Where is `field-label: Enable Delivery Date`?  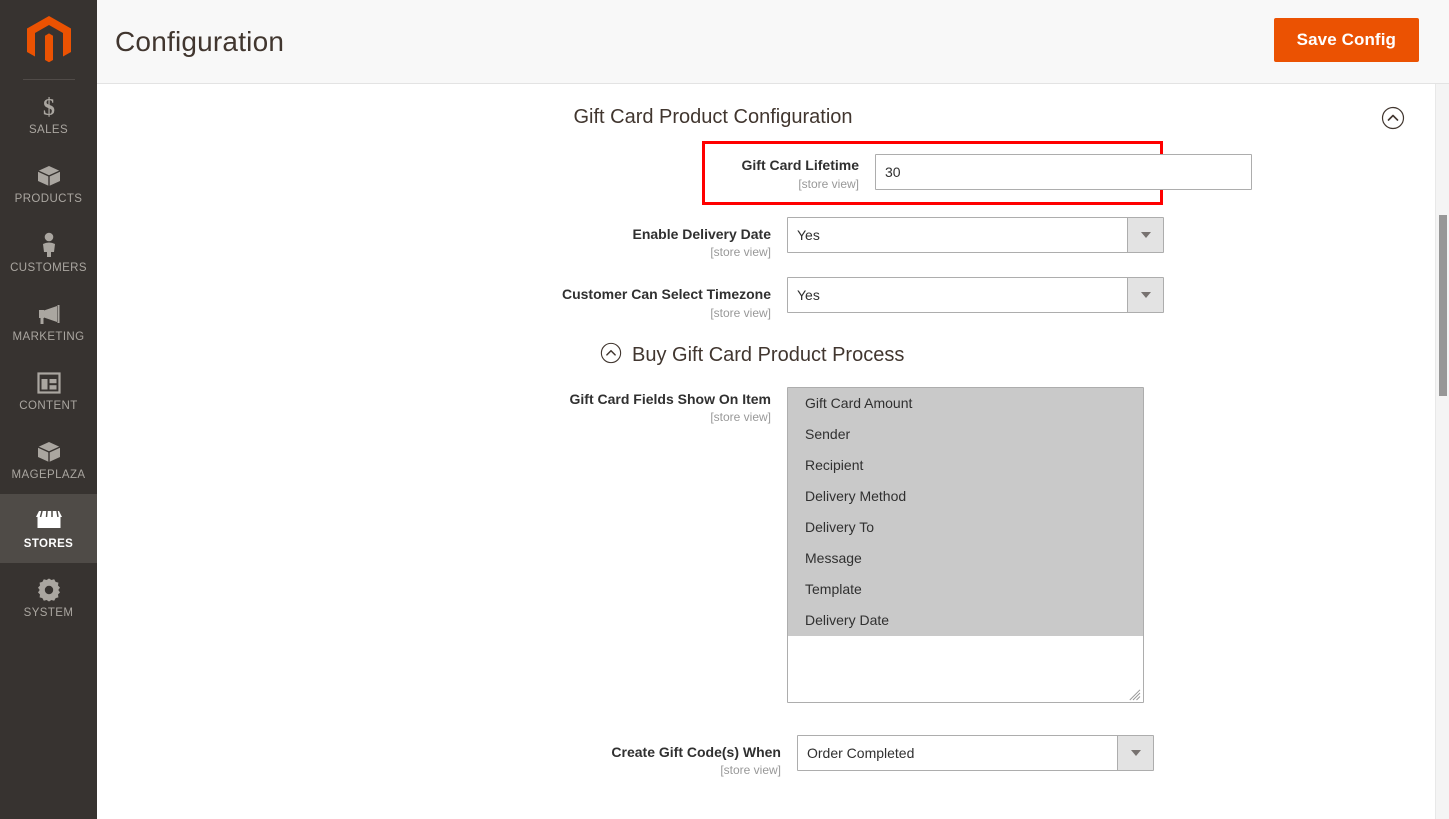 field-label: Enable Delivery Date is located at coordinates (701, 233).